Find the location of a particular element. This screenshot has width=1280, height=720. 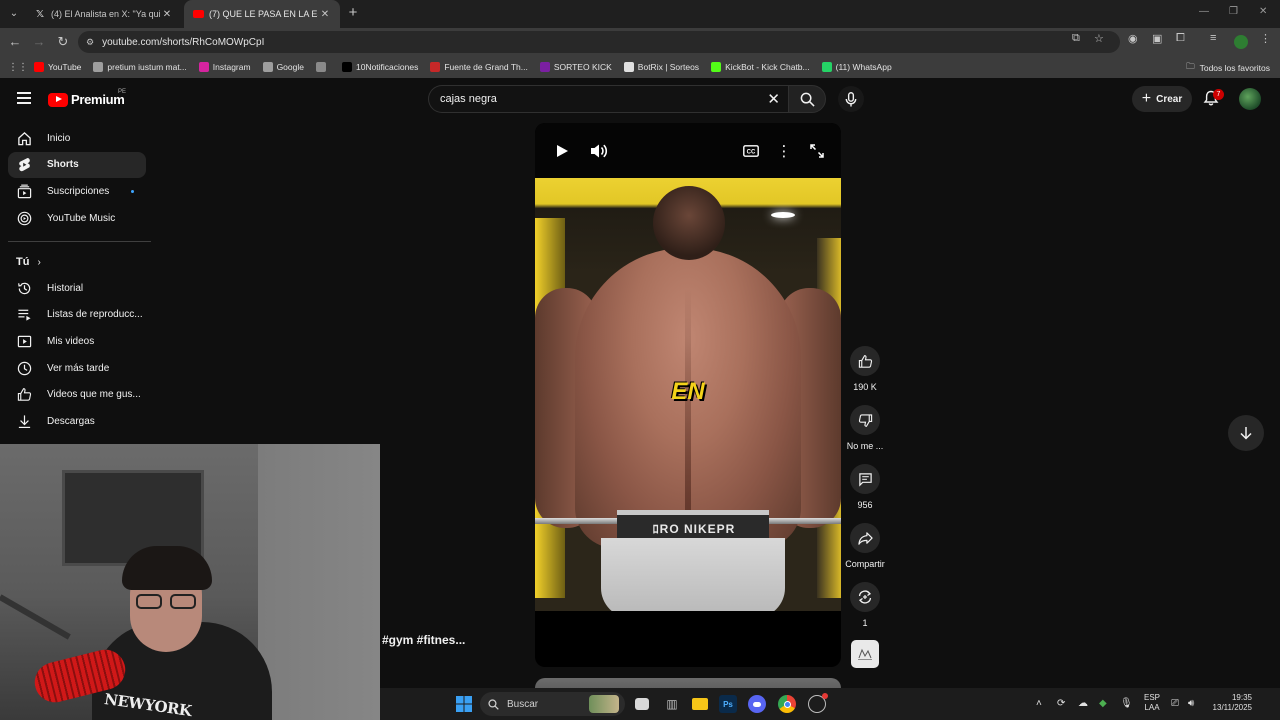

tray-chevron-icon: ˄ is located at coordinates (1039, 703).